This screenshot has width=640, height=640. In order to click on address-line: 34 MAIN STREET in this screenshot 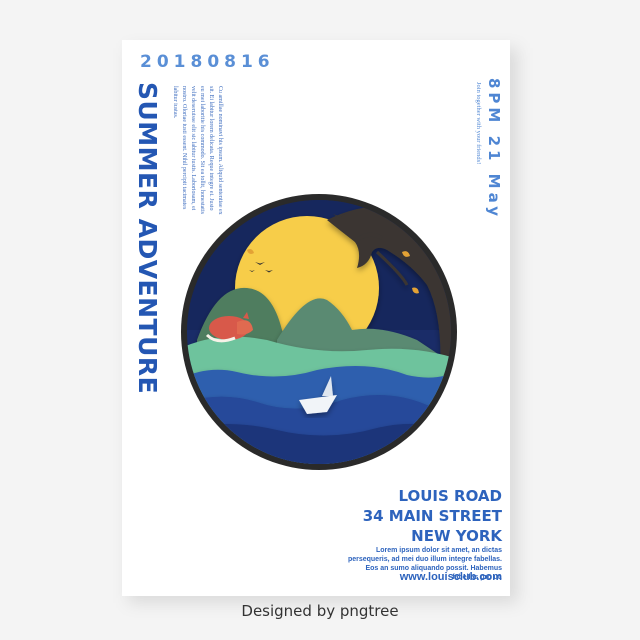, I will do `click(432, 516)`.